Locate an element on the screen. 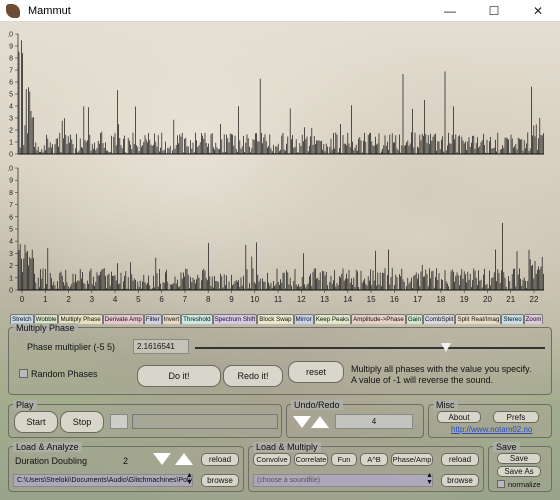 This screenshot has height=500, width=560. op-convolve-button: Convolve is located at coordinates (272, 459).